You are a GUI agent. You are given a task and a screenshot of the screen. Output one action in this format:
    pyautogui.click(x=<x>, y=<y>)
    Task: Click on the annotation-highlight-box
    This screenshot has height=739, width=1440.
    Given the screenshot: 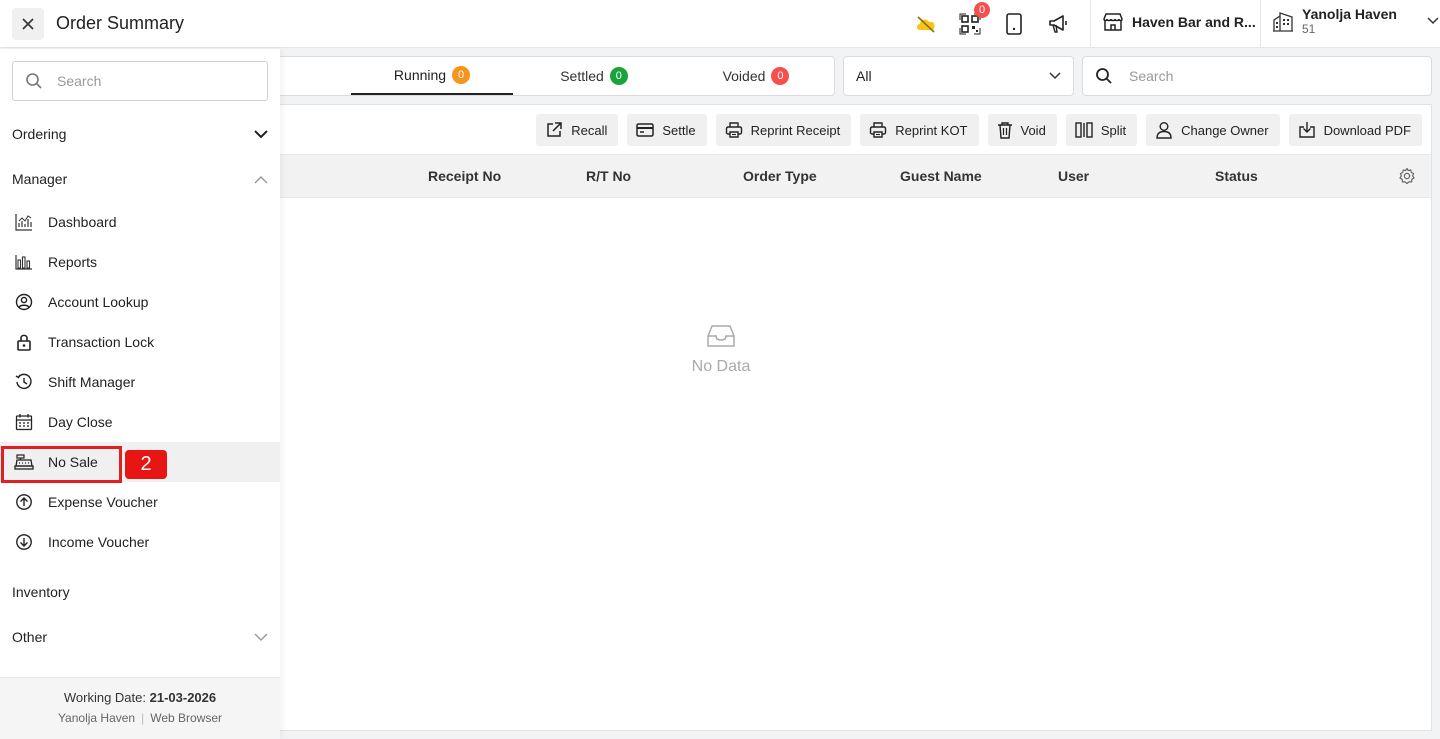 What is the action you would take?
    pyautogui.click(x=61, y=464)
    